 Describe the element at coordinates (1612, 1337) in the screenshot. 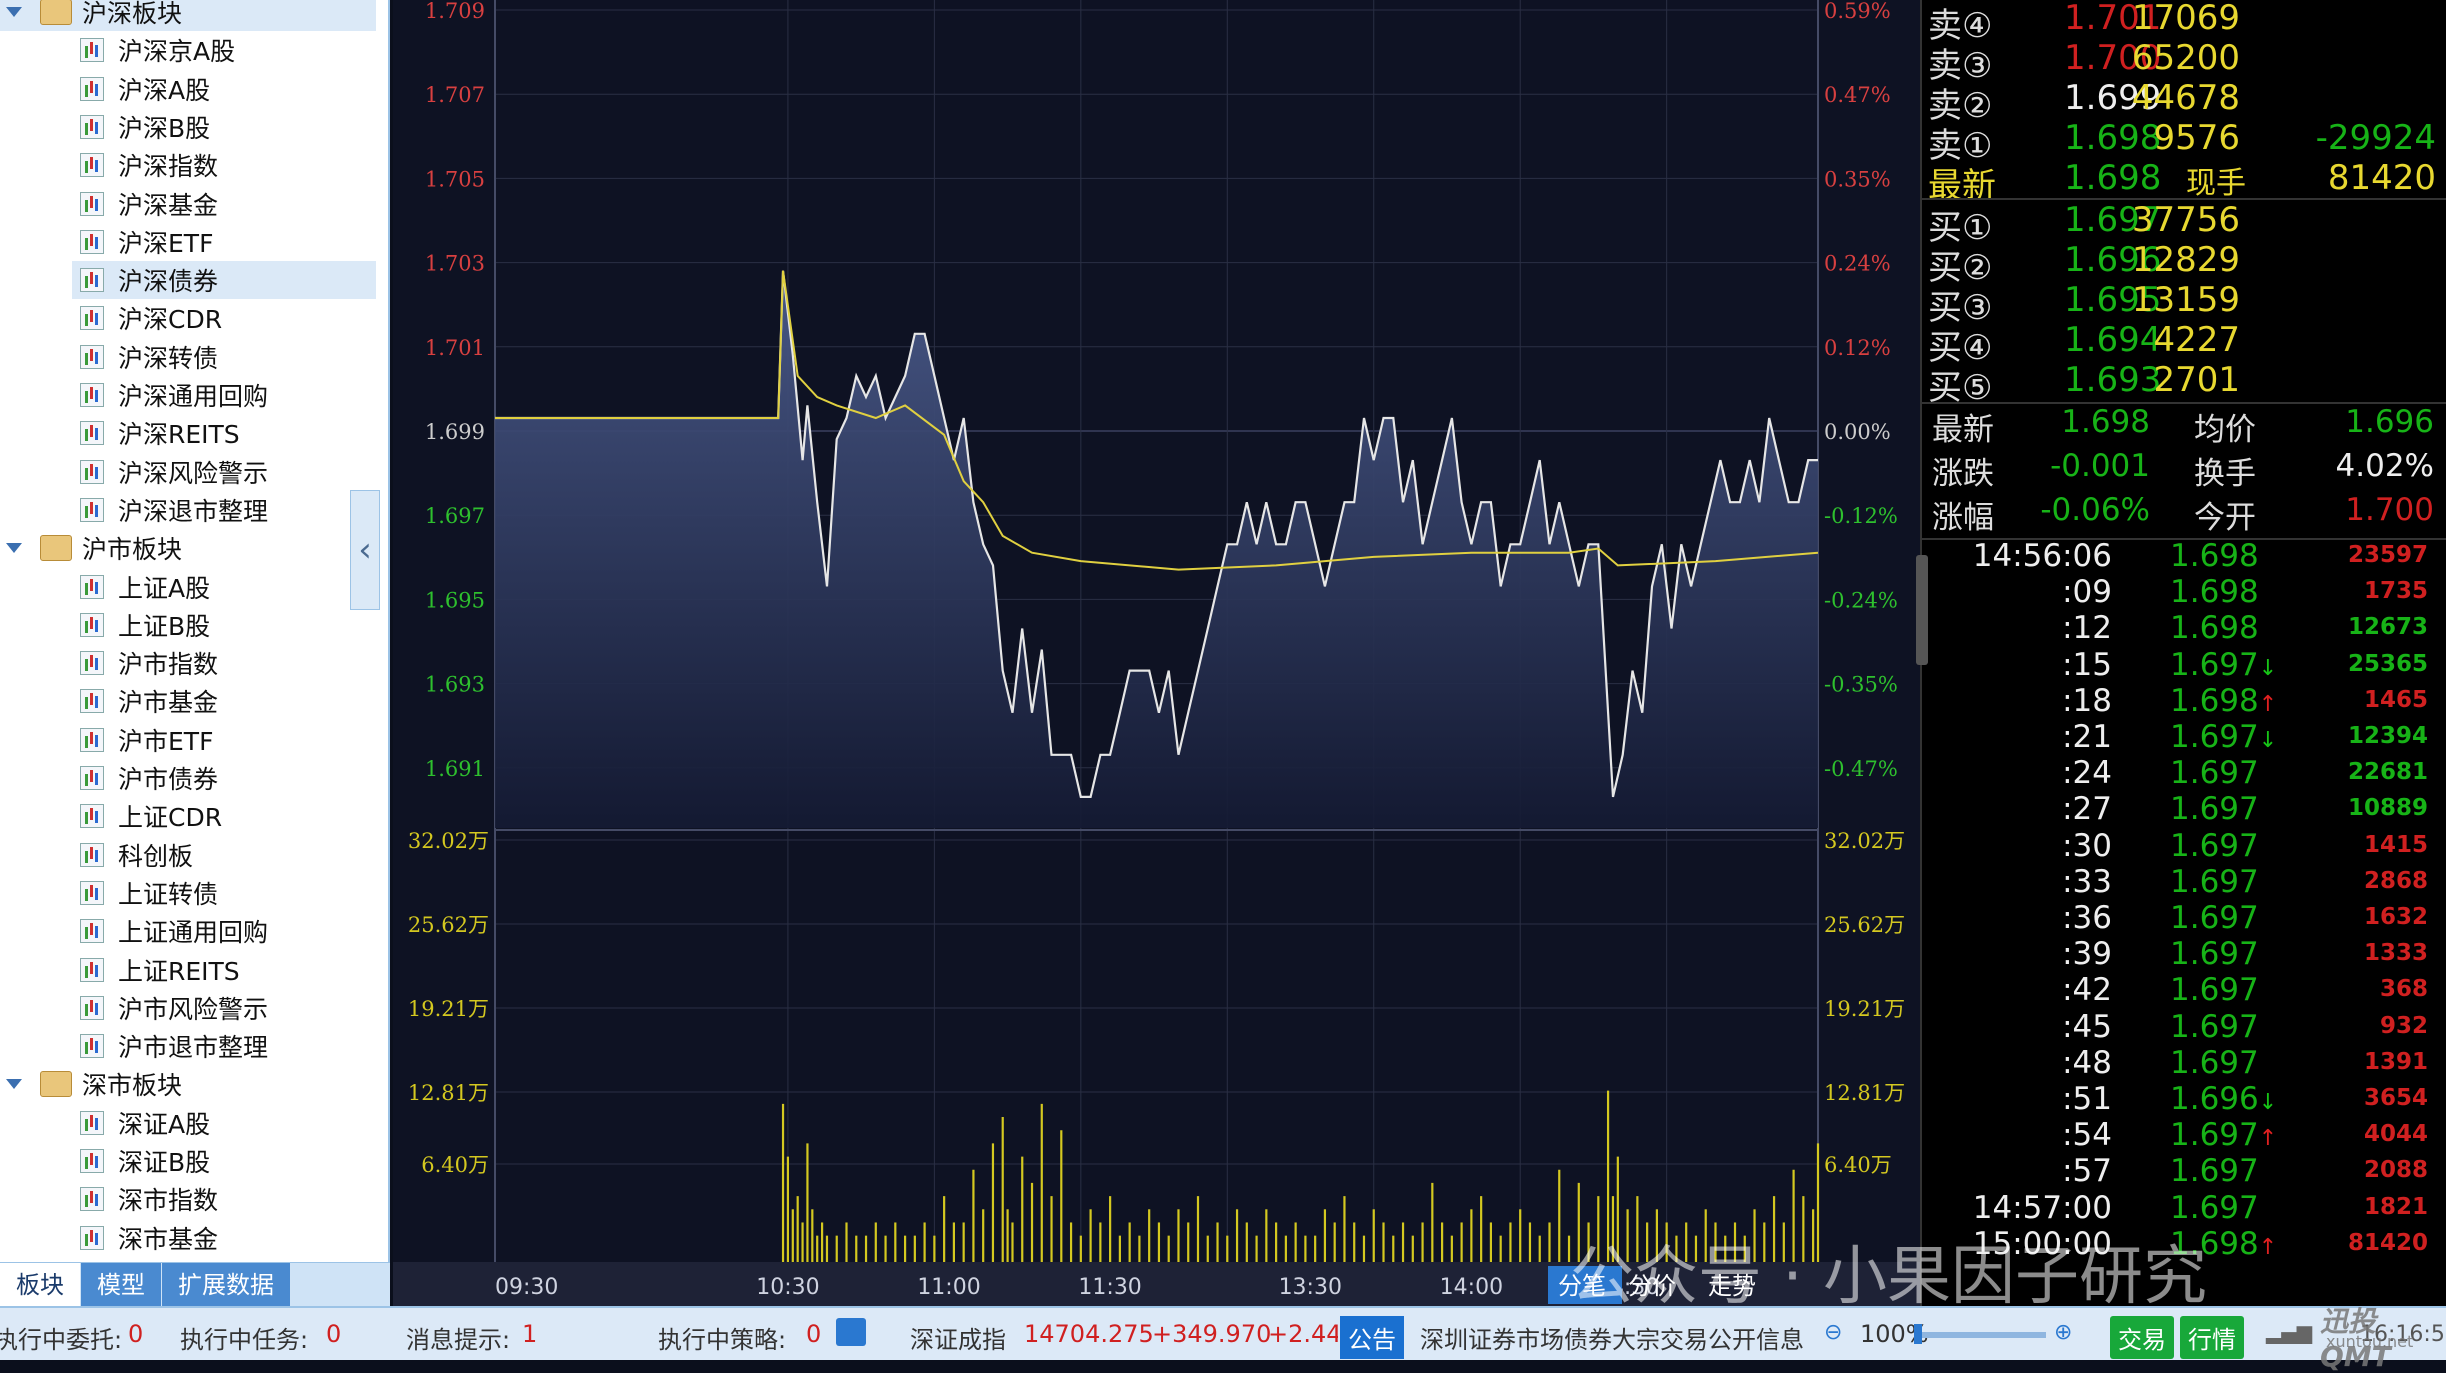

I see `notice-text: 深圳证券市场债券大宗交易公开信息` at that location.